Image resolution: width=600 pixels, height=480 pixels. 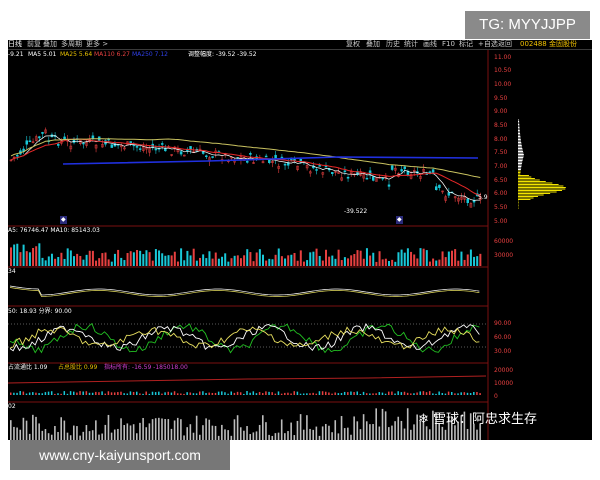 I want to click on price-tick: 7.50, so click(x=501, y=152).